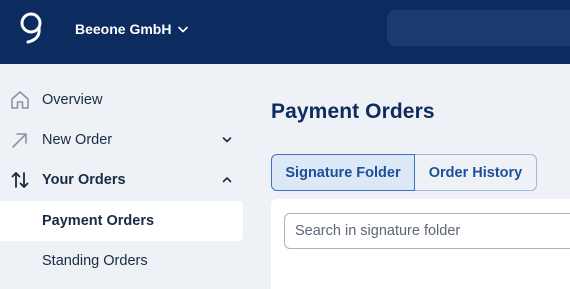 The image size is (570, 289). Describe the element at coordinates (353, 111) in the screenshot. I see `page-title: Payment Orders` at that location.